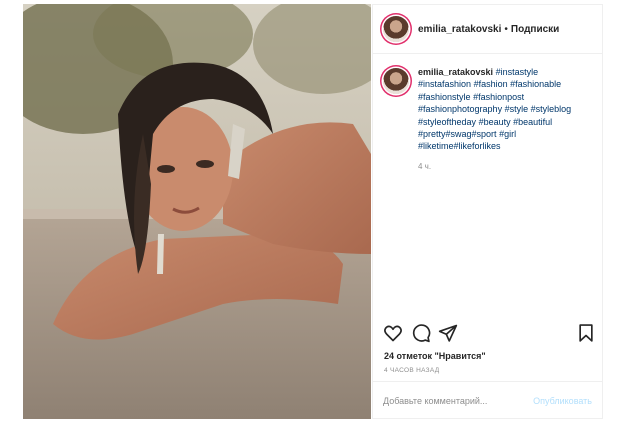  Describe the element at coordinates (491, 84) in the screenshot. I see `hashtag: #fashion` at that location.